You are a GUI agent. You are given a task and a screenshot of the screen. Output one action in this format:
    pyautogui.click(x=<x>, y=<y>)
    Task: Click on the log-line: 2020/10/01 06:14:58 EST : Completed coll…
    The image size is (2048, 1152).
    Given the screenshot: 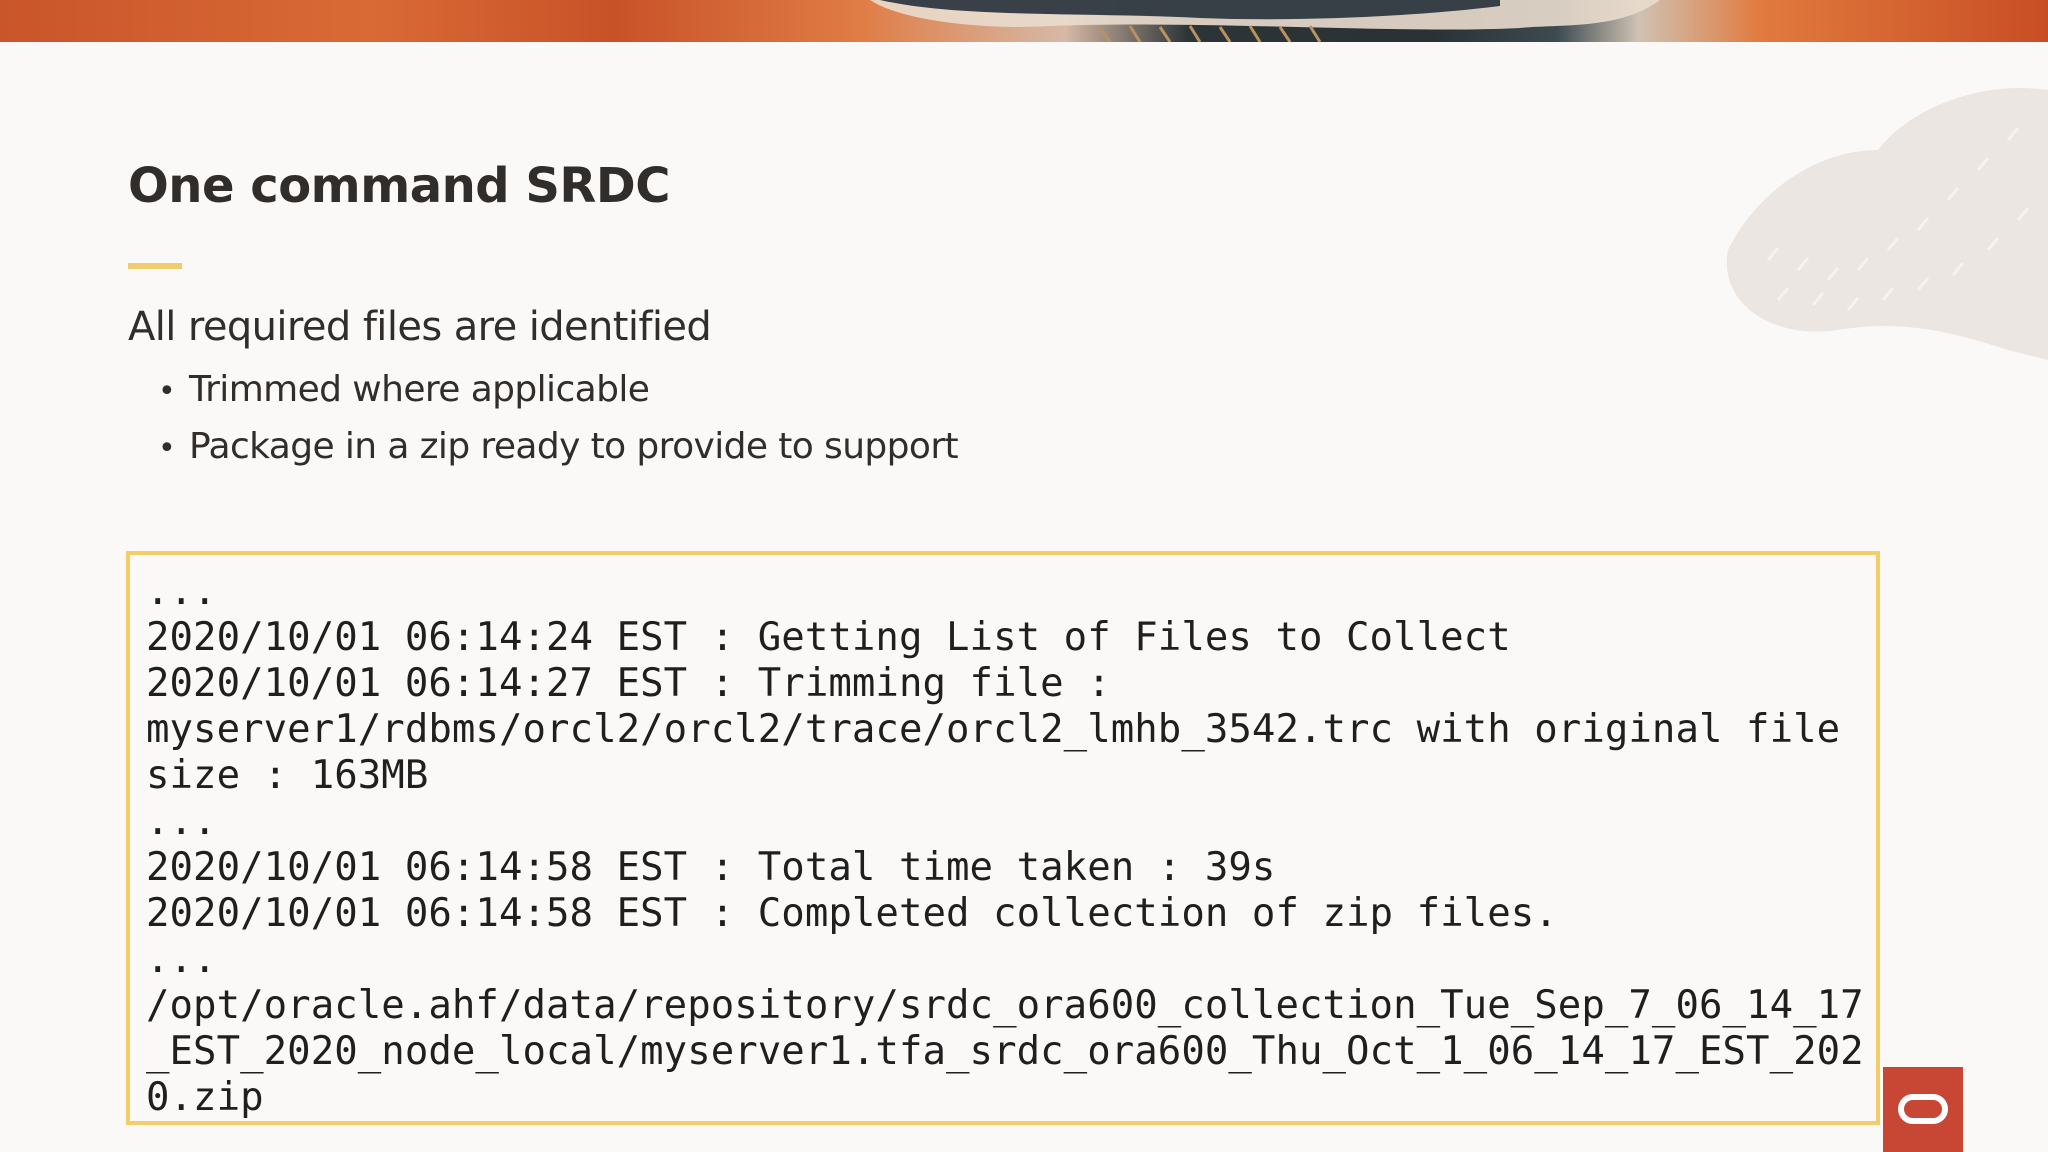 What is the action you would take?
    pyautogui.click(x=852, y=913)
    